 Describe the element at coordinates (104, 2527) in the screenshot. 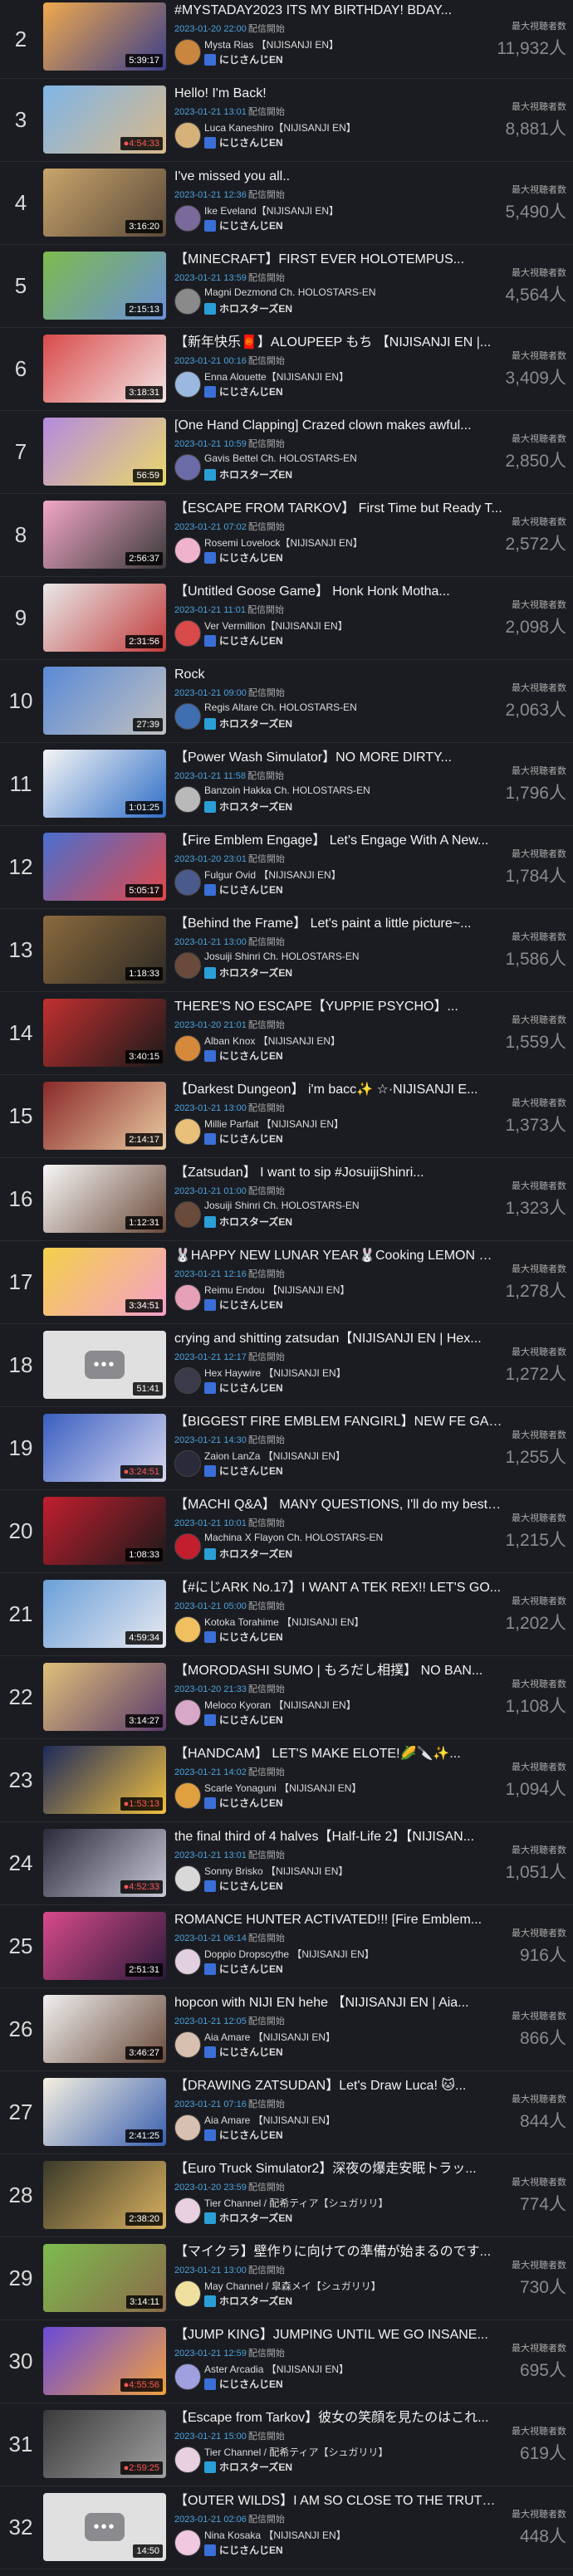

I see `video-thumbnail: ••• 14:50` at that location.